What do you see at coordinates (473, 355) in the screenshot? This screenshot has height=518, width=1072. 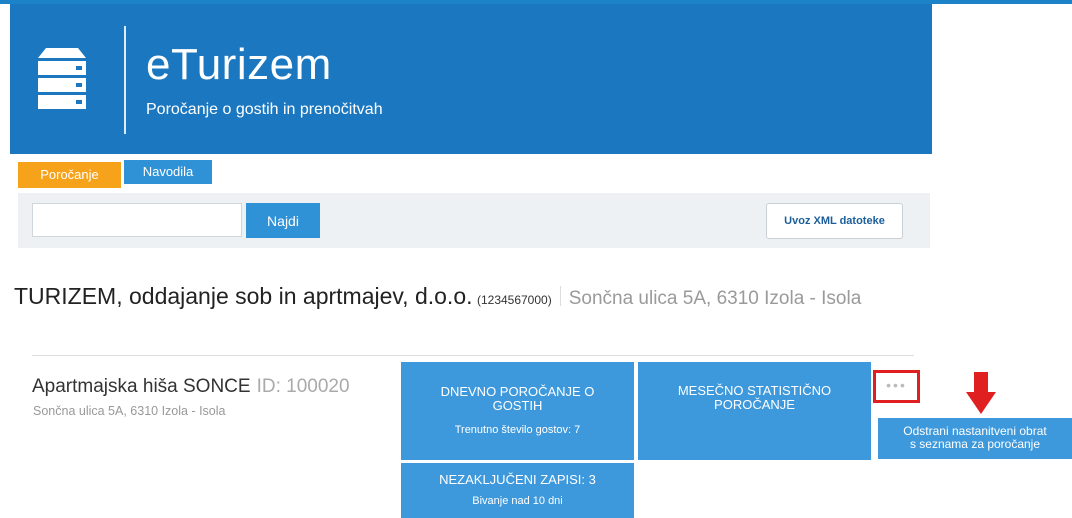 I see `section-divider` at bounding box center [473, 355].